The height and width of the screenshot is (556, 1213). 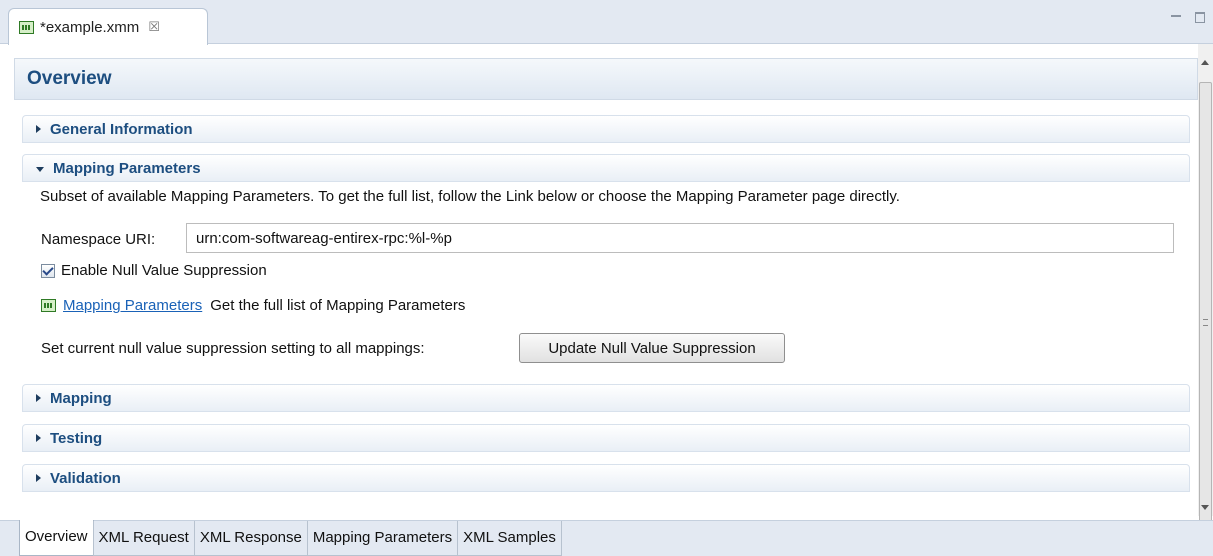 What do you see at coordinates (1188, 18) in the screenshot?
I see `window-controls` at bounding box center [1188, 18].